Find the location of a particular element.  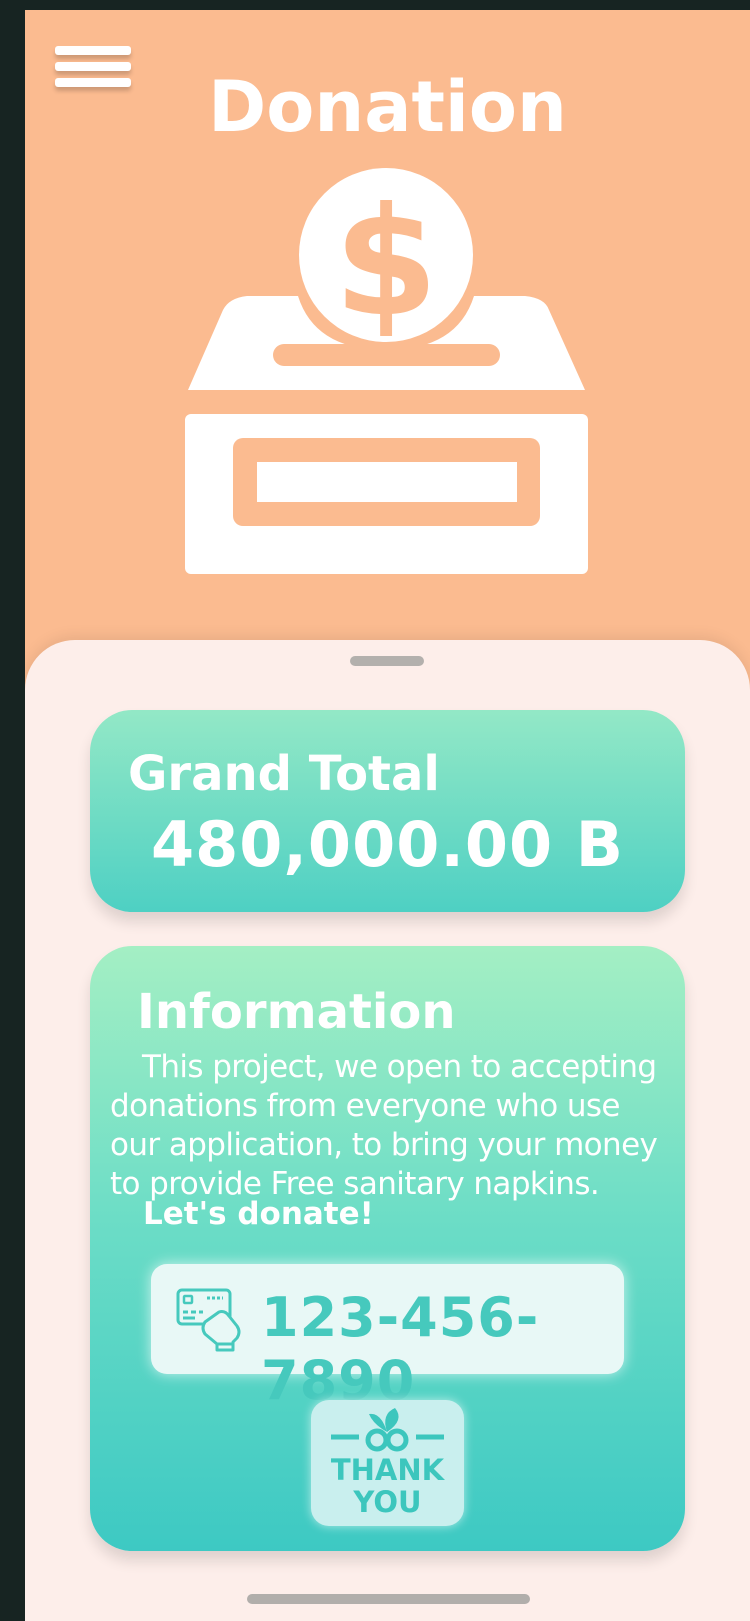

donation-box-icon: $ is located at coordinates (386, 371).